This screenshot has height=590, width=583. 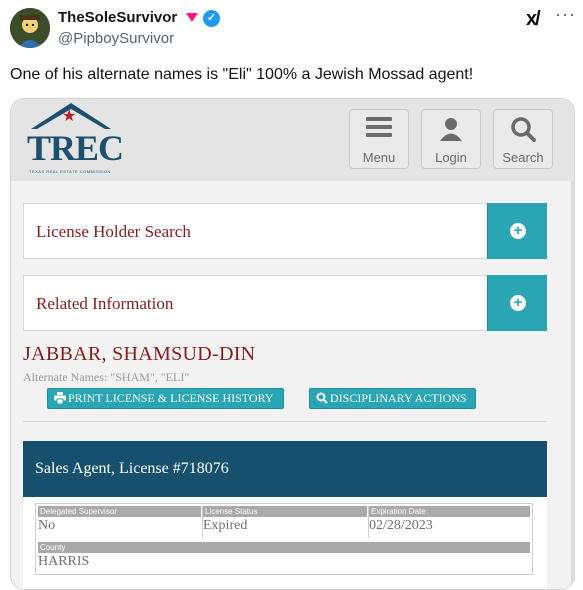 What do you see at coordinates (225, 525) in the screenshot?
I see `status-value: Expired` at bounding box center [225, 525].